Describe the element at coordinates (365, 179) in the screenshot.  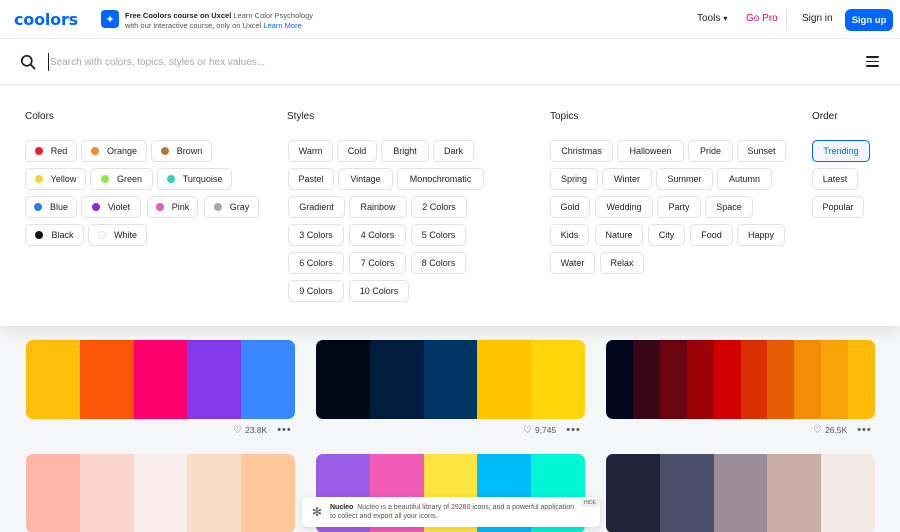
I see `style-chip-vintage: Vintage` at that location.